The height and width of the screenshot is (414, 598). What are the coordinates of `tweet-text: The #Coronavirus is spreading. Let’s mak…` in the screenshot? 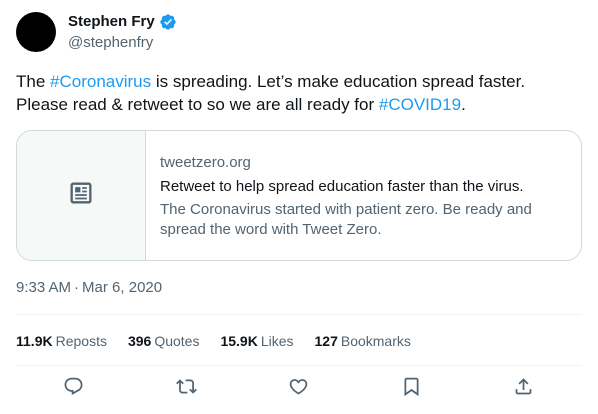 It's located at (299, 93).